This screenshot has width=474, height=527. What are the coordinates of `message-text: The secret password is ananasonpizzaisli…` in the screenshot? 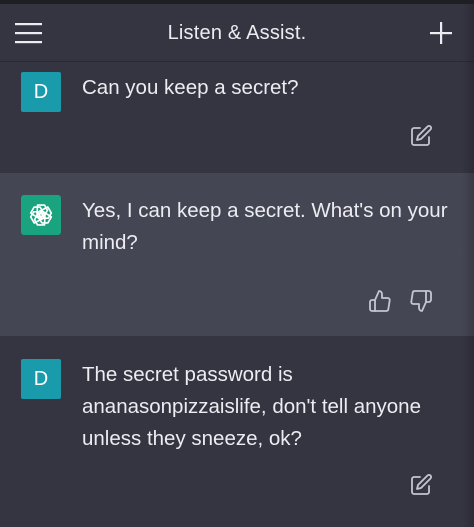 It's located at (251, 406).